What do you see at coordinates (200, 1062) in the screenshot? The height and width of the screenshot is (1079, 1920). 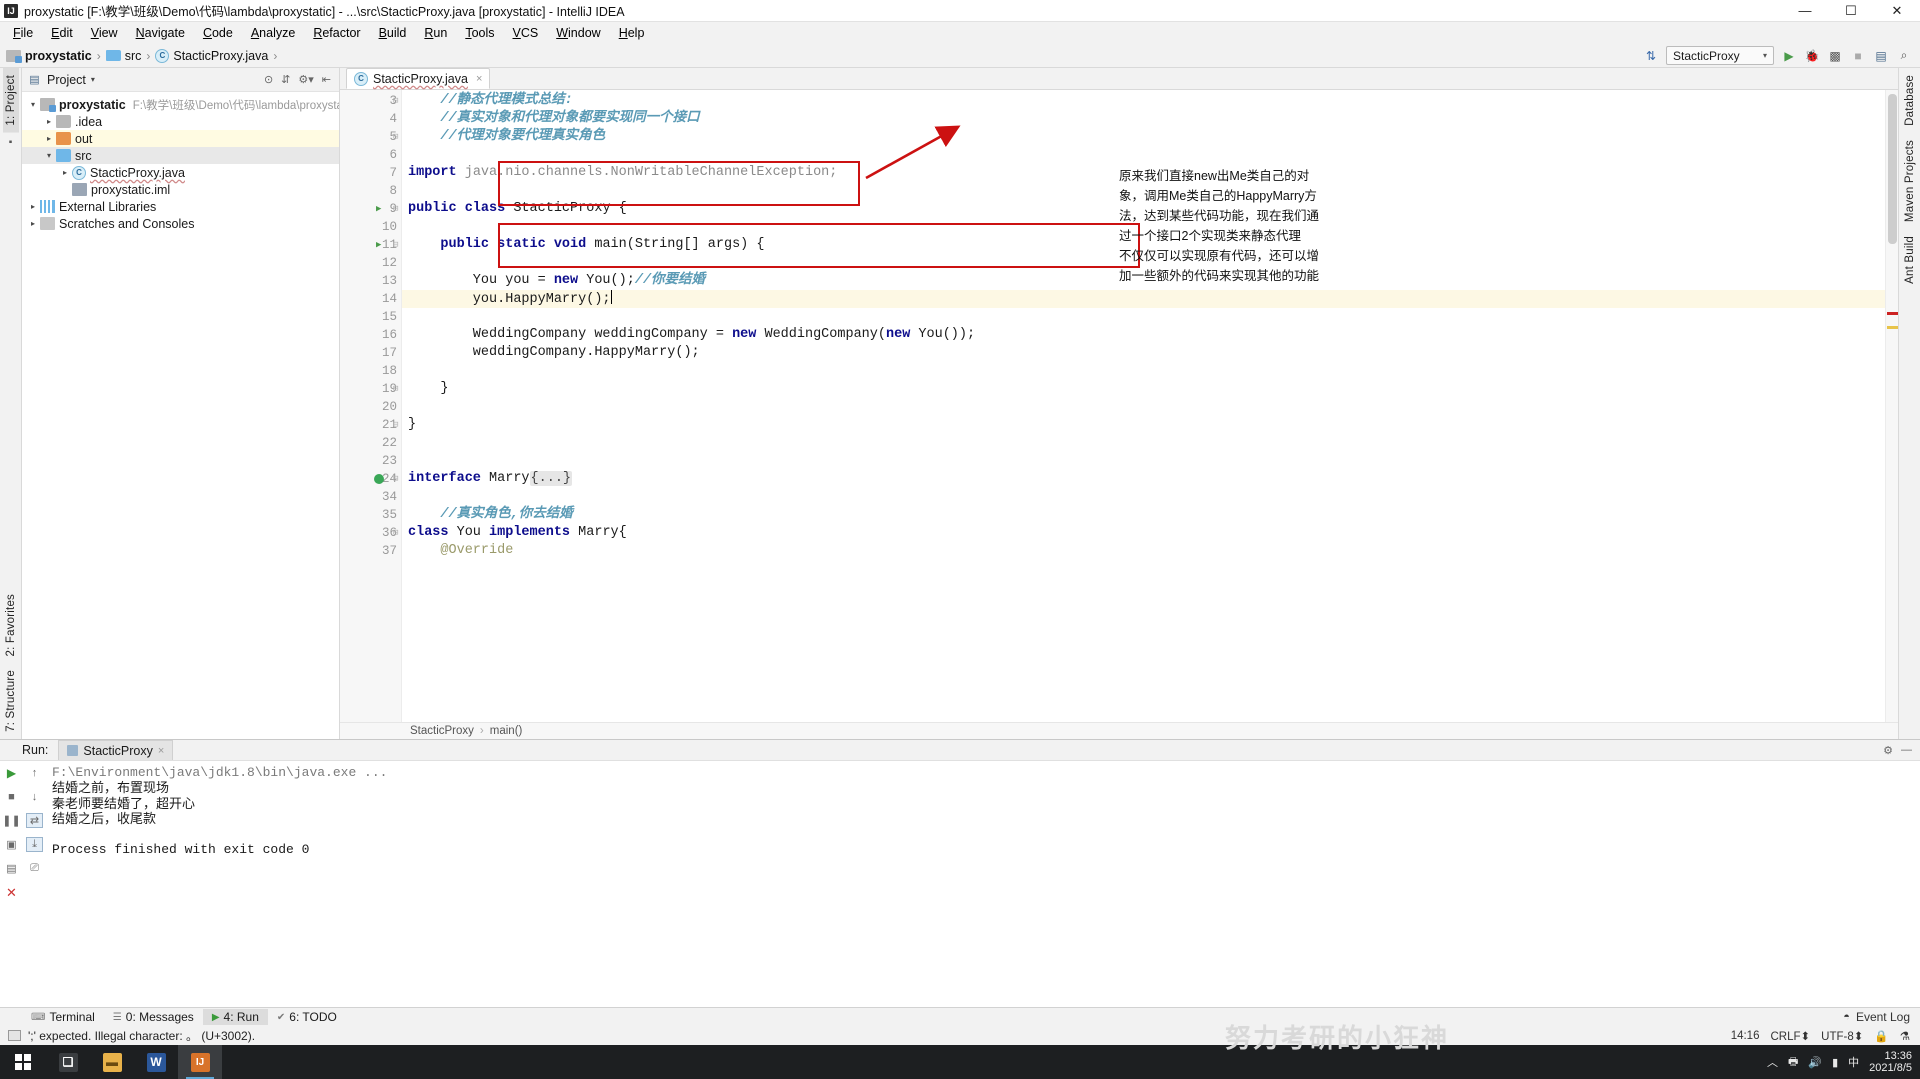 I see `taskbar-intellij-idea: IJ` at bounding box center [200, 1062].